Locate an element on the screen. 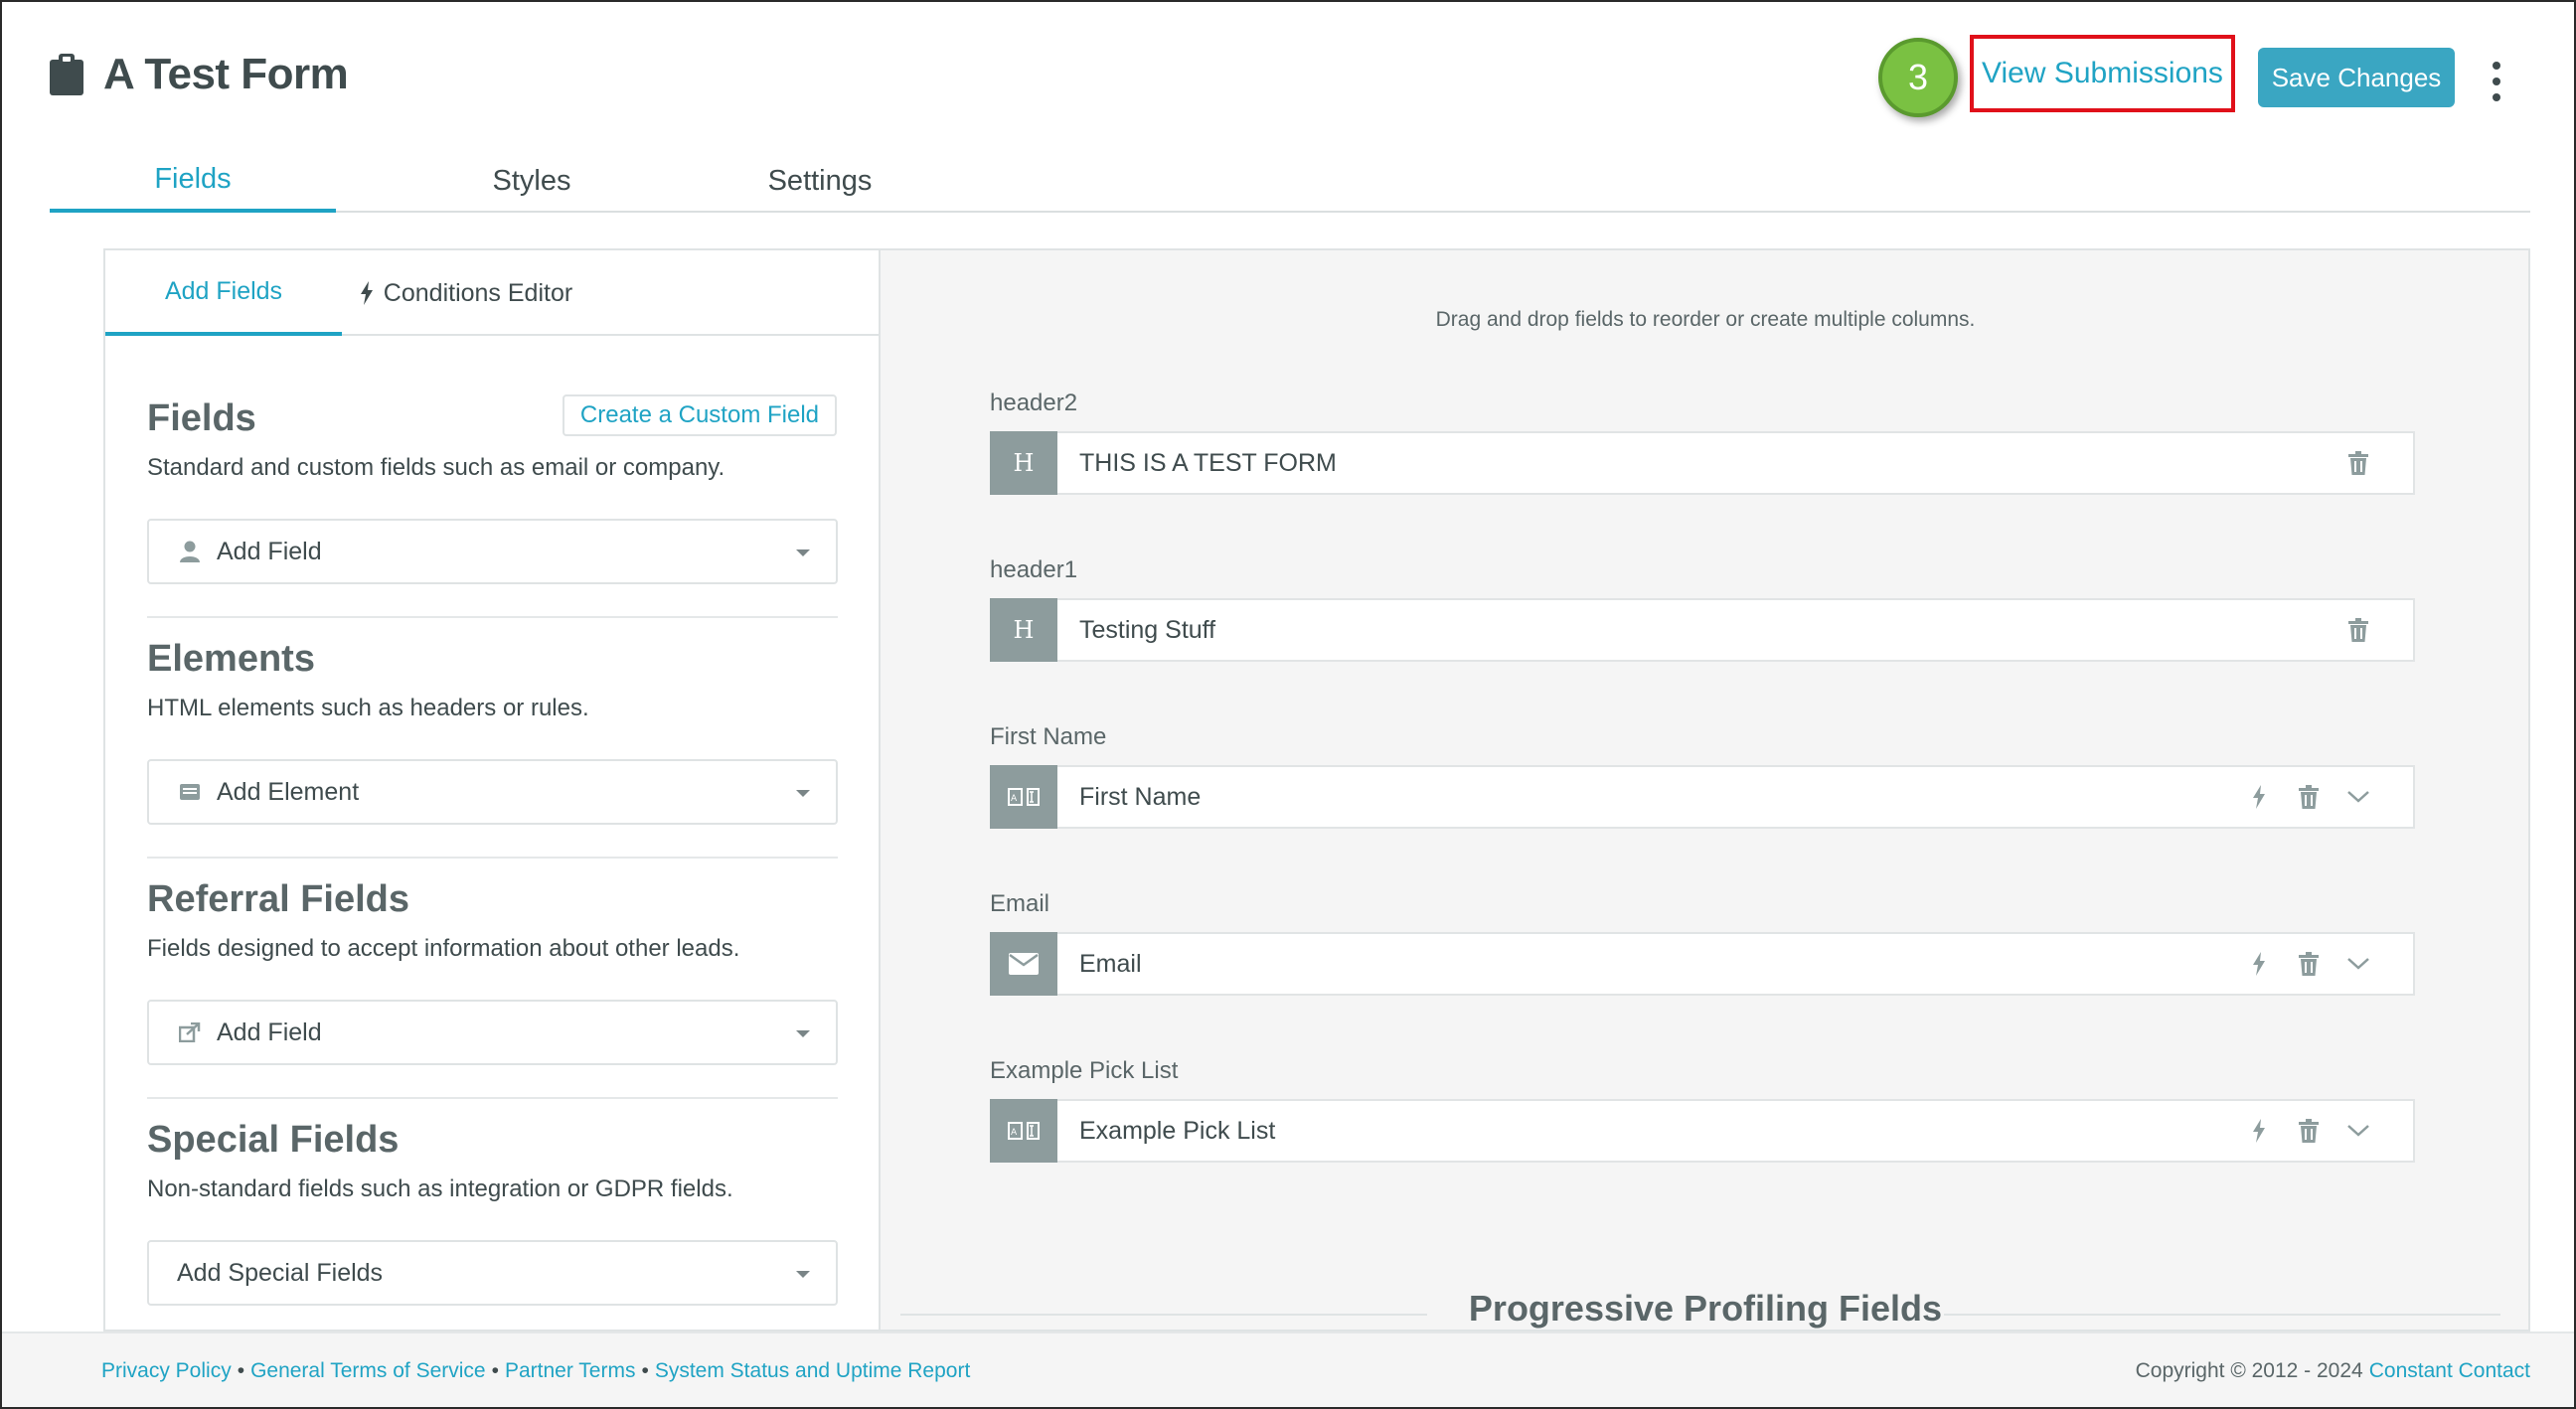 The image size is (2576, 1409). copyright-text: Copyright © 2012 - 2024 is located at coordinates (2249, 1370).